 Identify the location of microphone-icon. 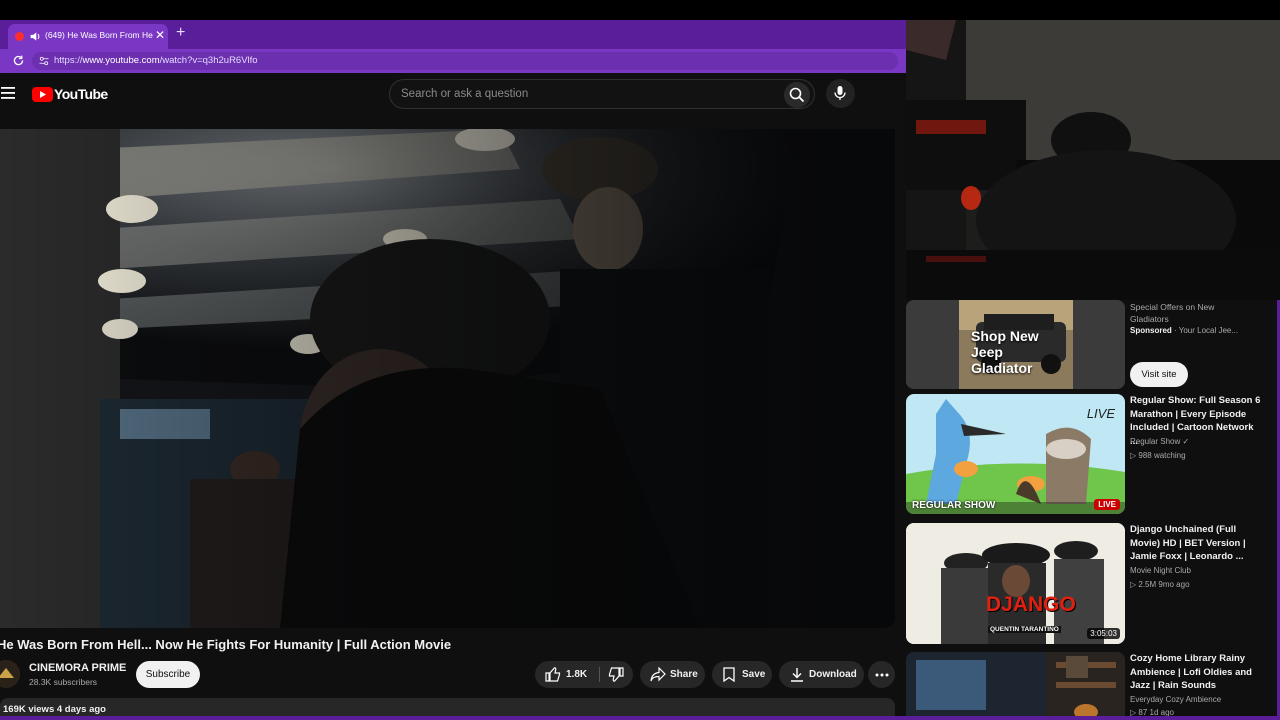
(840, 93).